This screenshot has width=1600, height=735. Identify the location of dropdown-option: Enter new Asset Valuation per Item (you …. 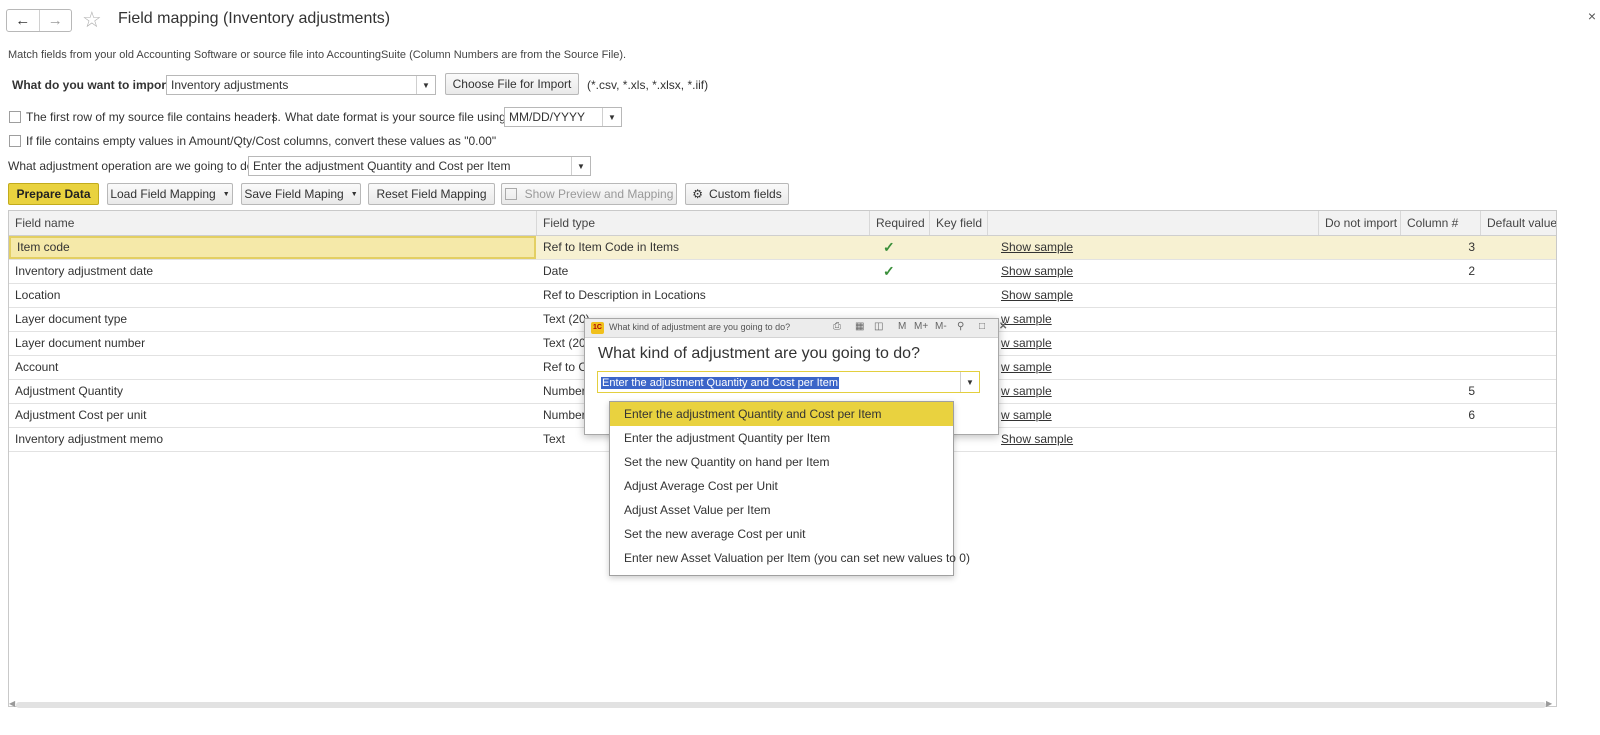
(790, 558).